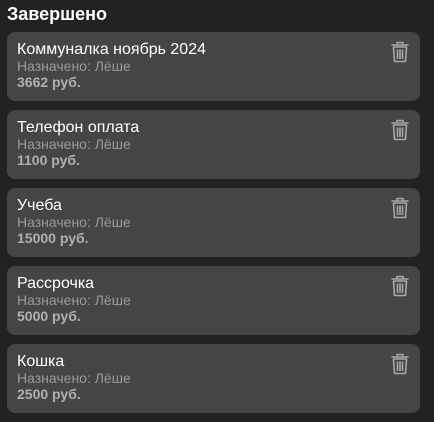  I want to click on section-title: Завершено, so click(57, 14).